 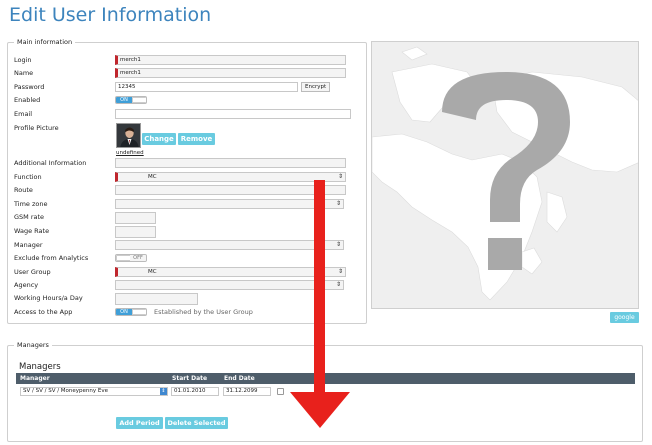 What do you see at coordinates (110, 15) in the screenshot?
I see `page-title: Edit User Information` at bounding box center [110, 15].